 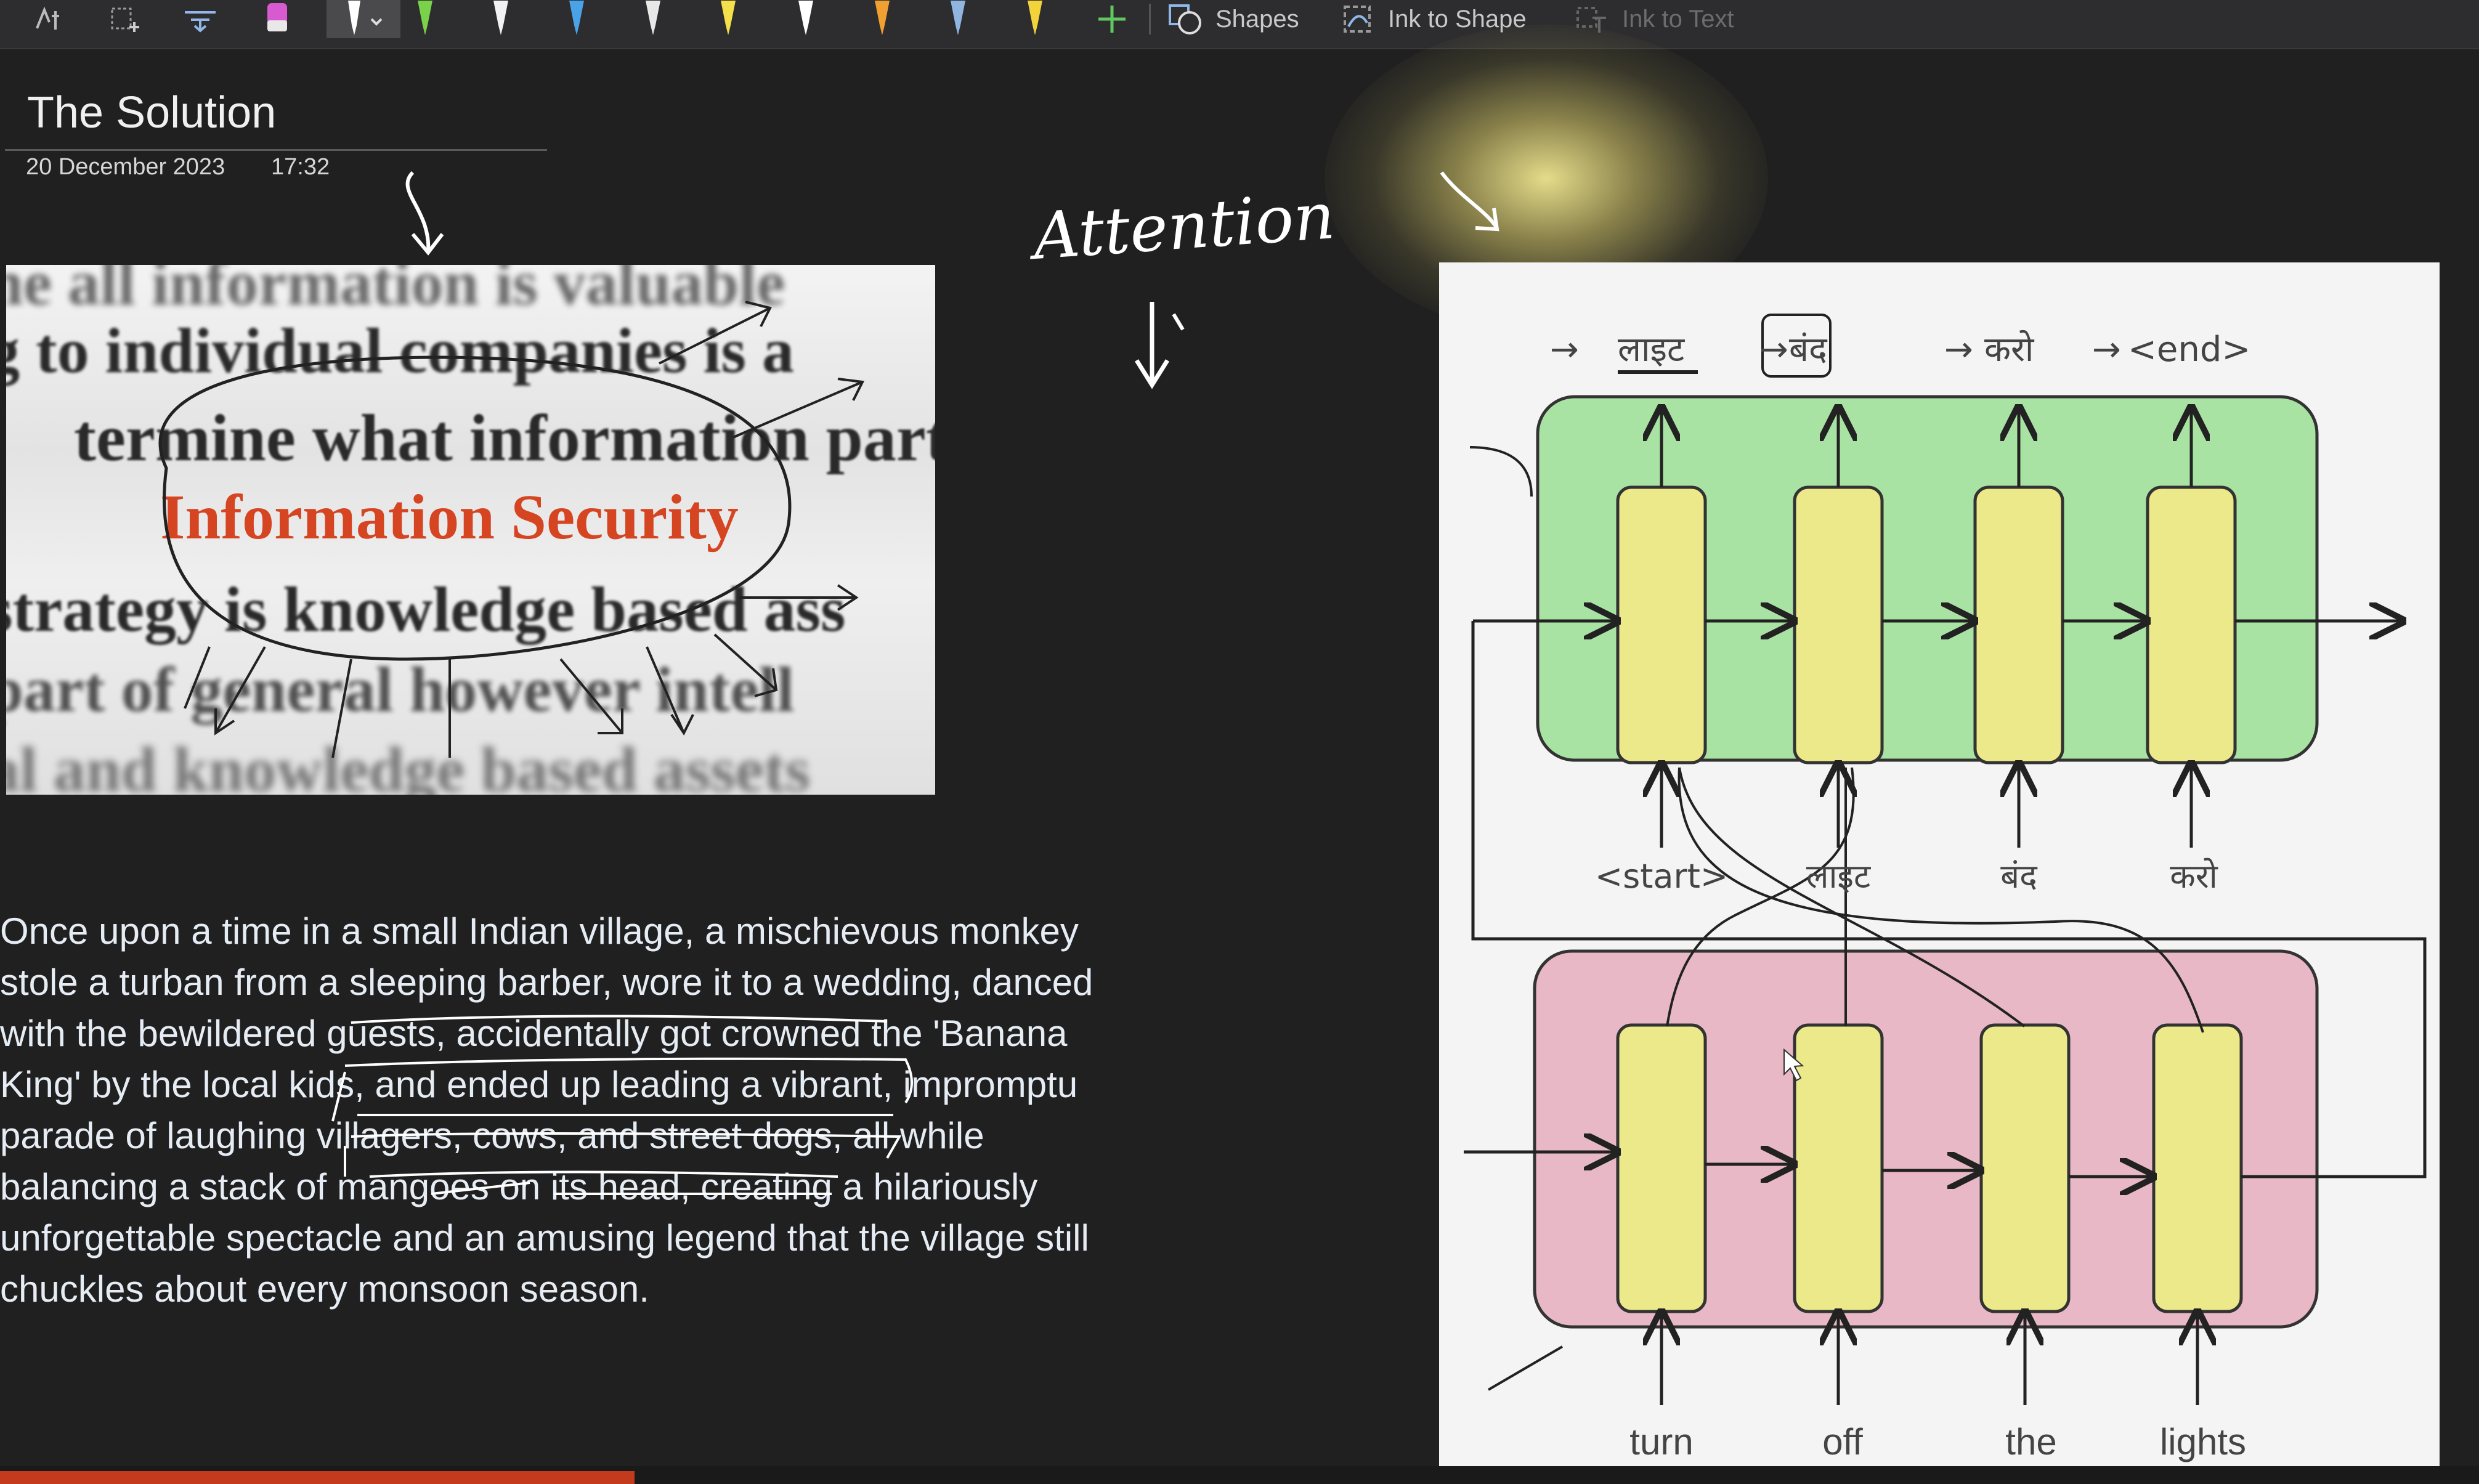 I want to click on bottom-accent-bar, so click(x=317, y=1477).